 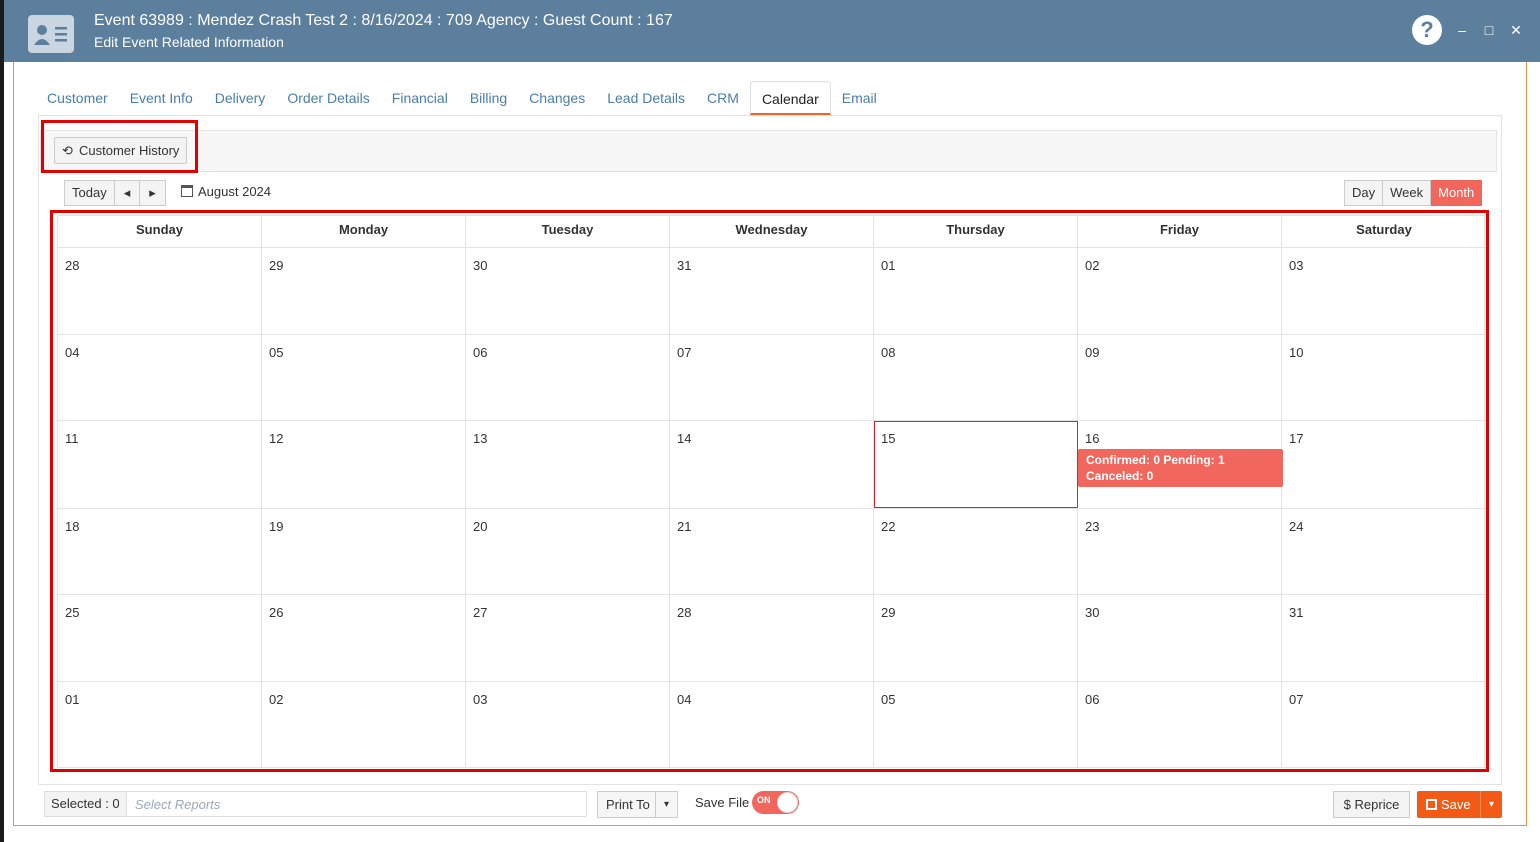 I want to click on tab-event-info: Event Info, so click(x=161, y=98).